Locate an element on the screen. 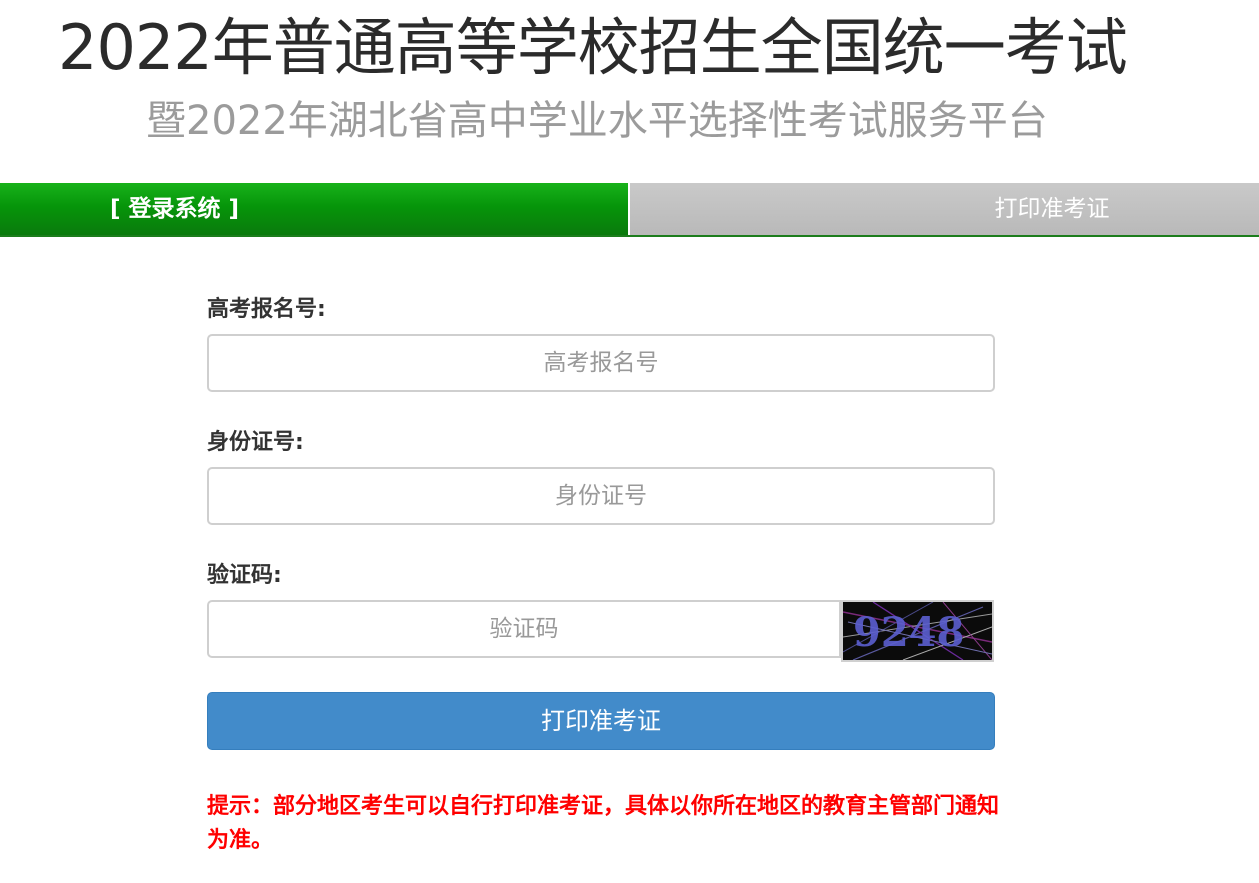 Image resolution: width=1259 pixels, height=883 pixels. tab-login-system: [ 登录系统 ] is located at coordinates (314, 209).